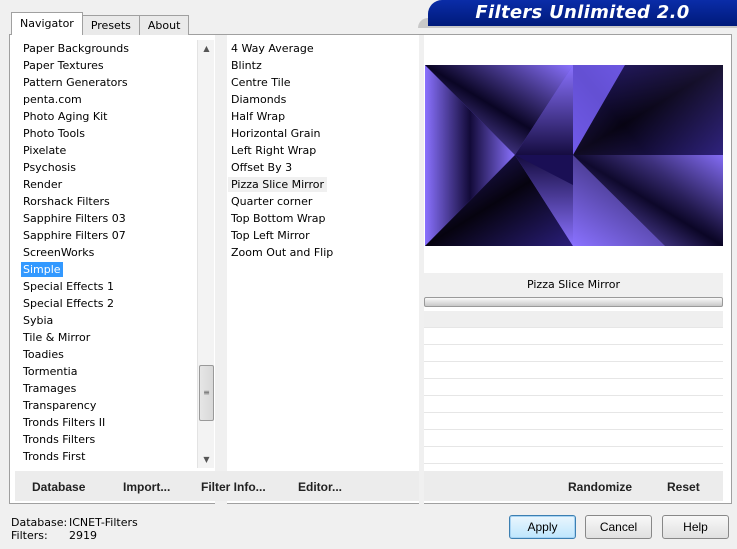 The height and width of the screenshot is (549, 737). I want to click on category-scrollbar: ▲ ≡ ▼, so click(205, 254).